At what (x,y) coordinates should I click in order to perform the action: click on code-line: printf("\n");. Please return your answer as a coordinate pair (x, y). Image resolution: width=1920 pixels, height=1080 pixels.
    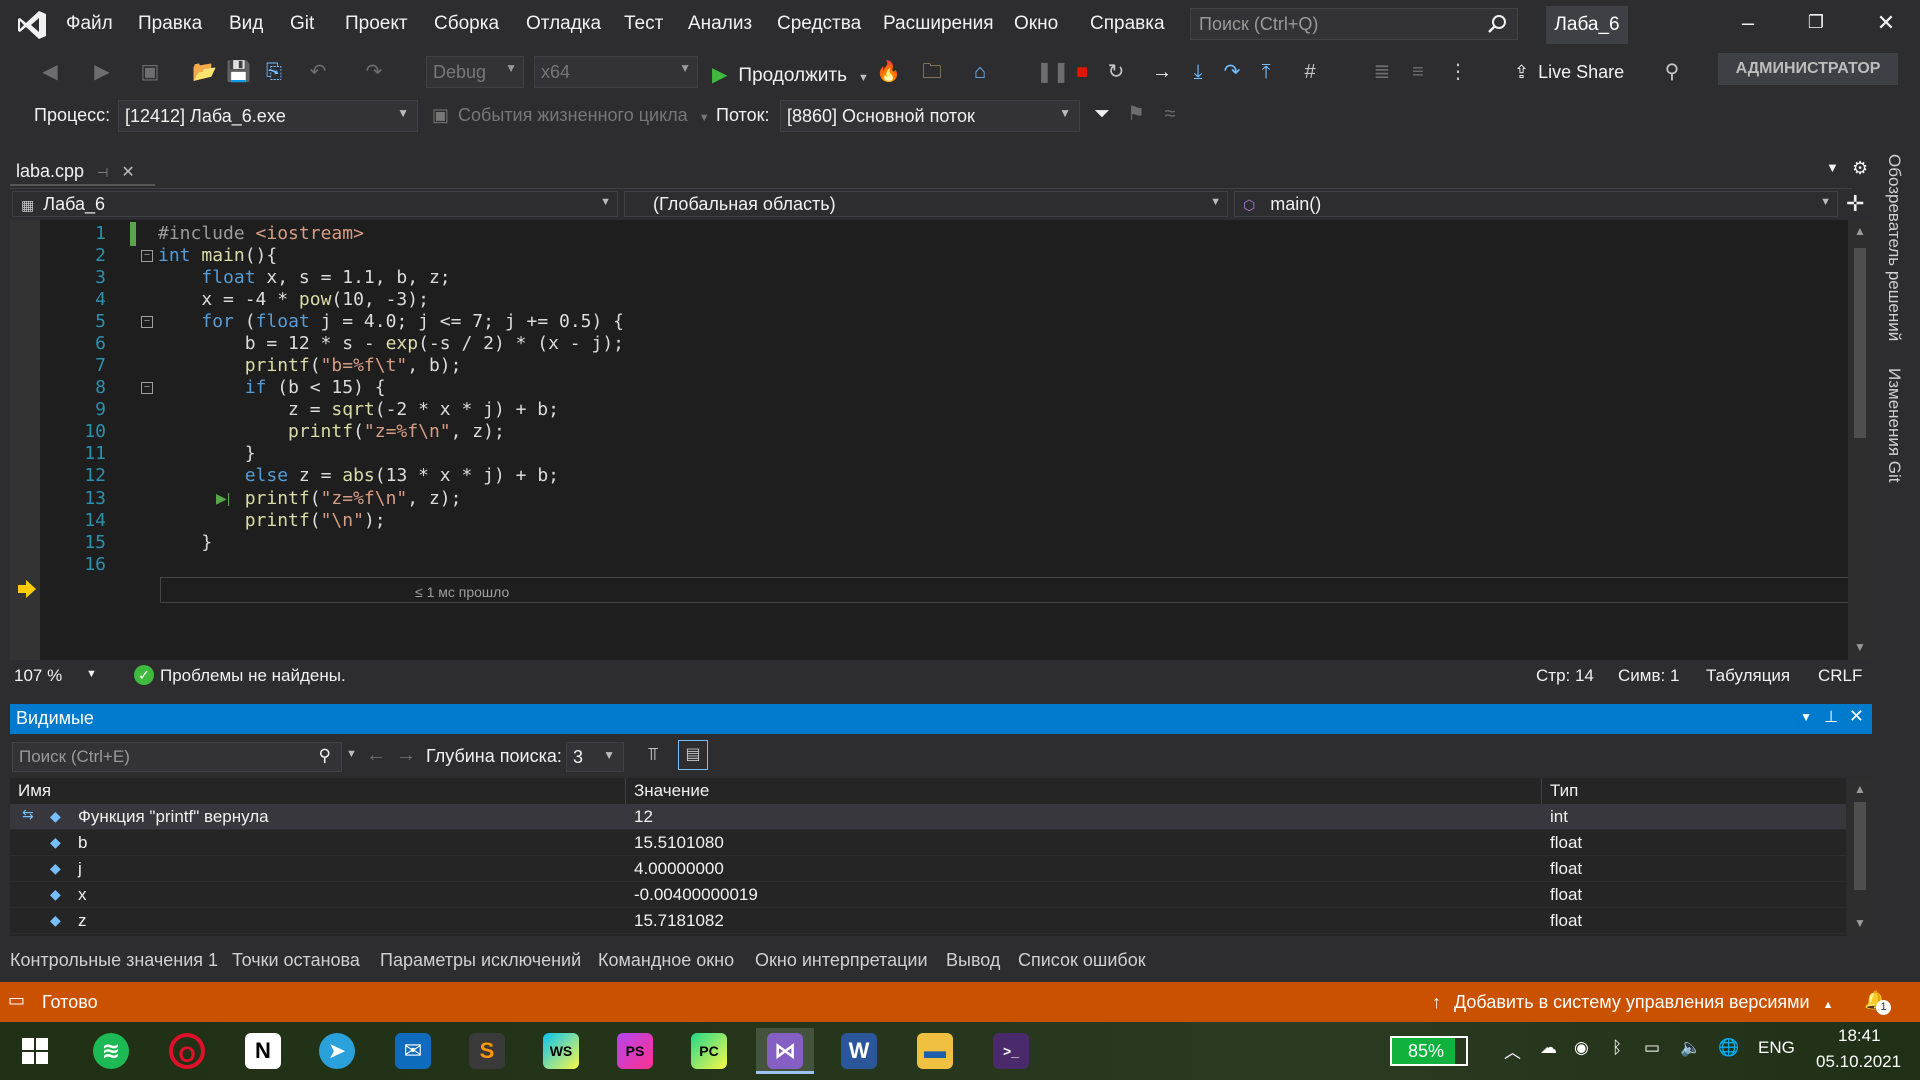
    Looking at the image, I should click on (272, 520).